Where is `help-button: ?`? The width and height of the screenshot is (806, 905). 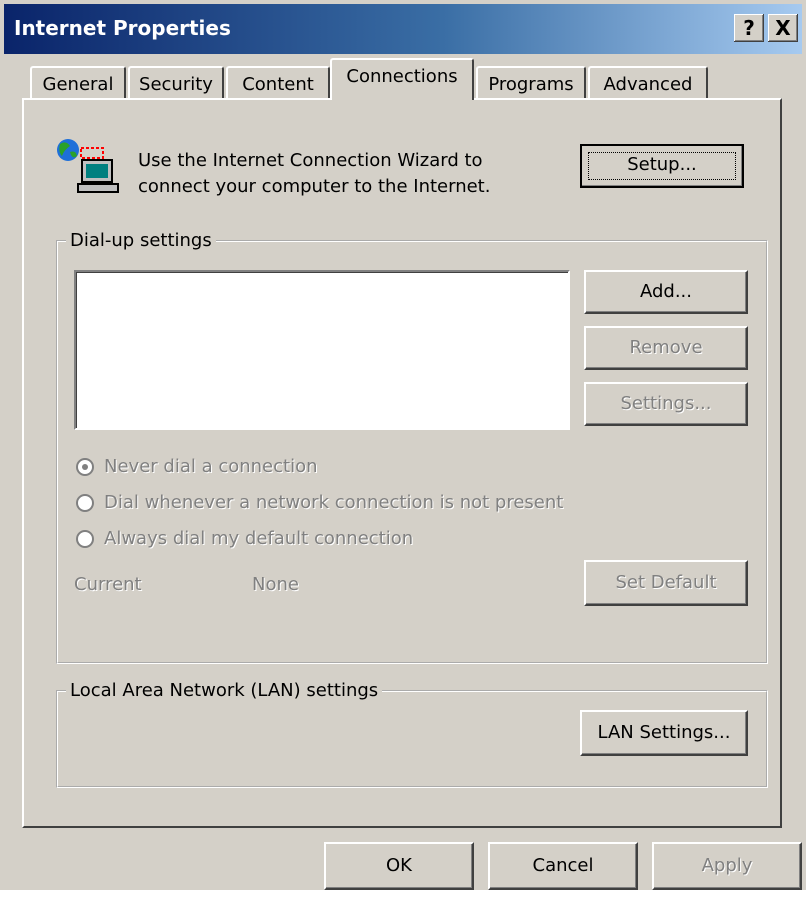
help-button: ? is located at coordinates (749, 28).